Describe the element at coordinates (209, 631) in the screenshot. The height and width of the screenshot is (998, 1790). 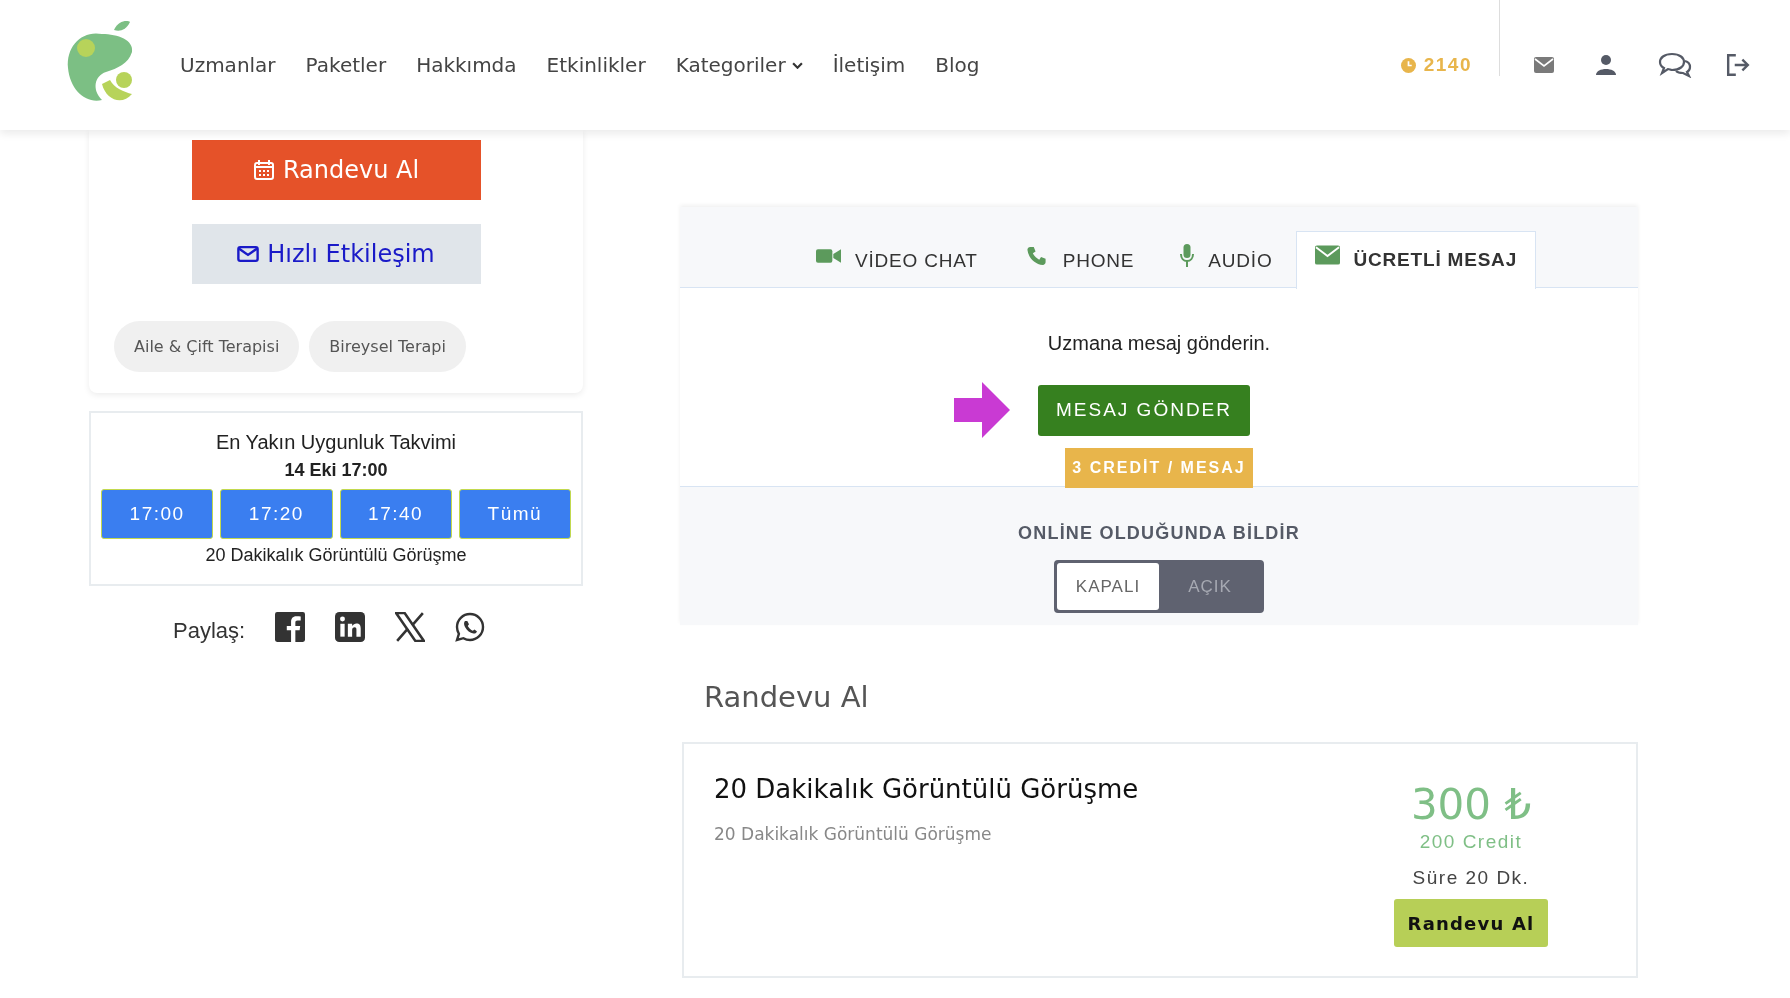
I see `share-label: Paylaş:` at that location.